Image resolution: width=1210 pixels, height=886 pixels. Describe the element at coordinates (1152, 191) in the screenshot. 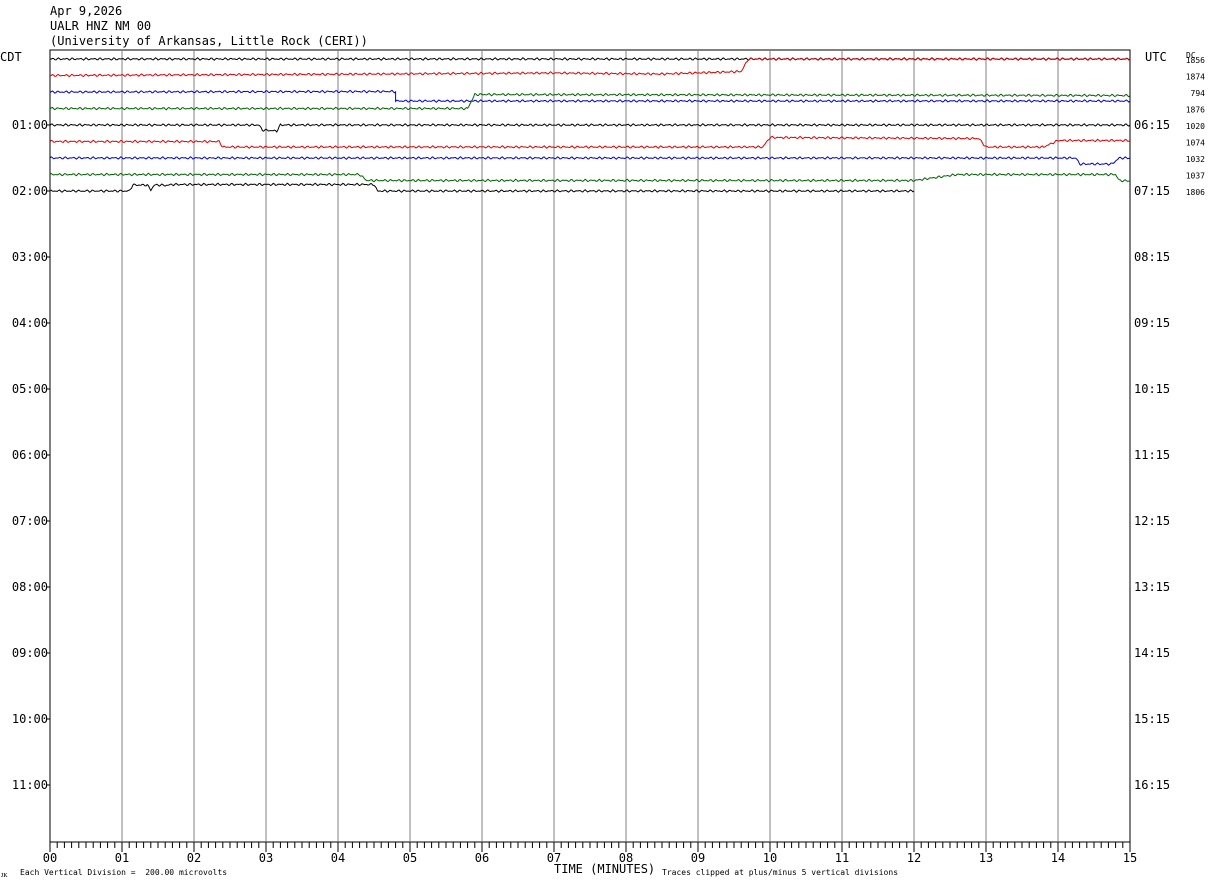

I see `utc-tick-label: 07:15` at that location.